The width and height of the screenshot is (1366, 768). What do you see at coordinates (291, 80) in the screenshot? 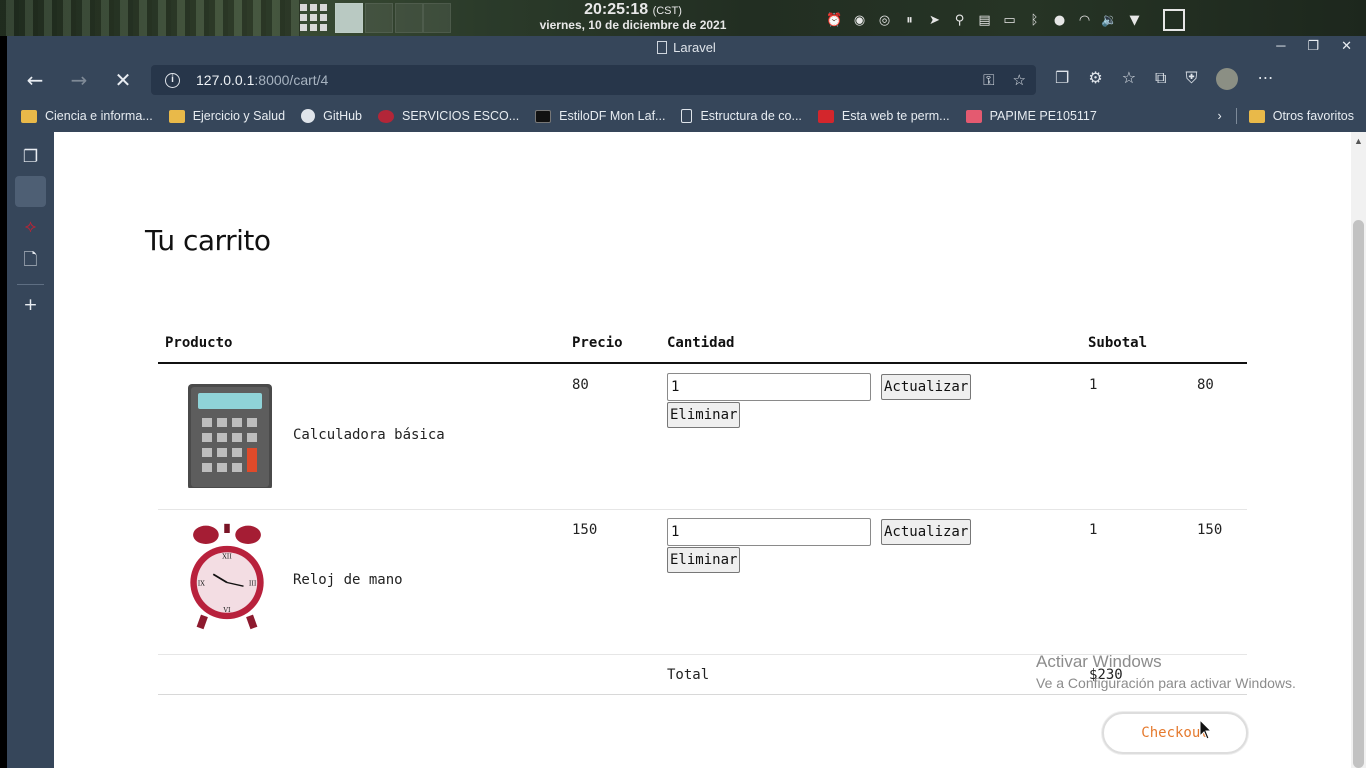
I see `url-path: :8000/cart/4` at bounding box center [291, 80].